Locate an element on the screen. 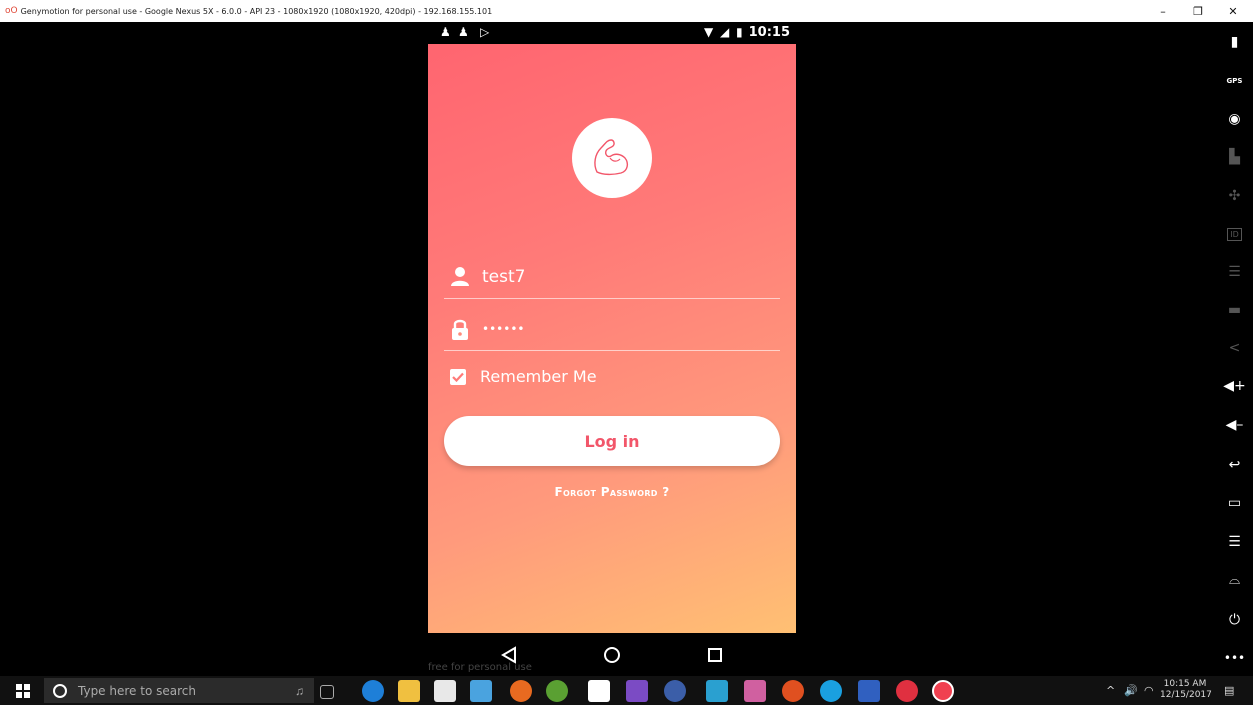  checkmark-icon is located at coordinates (458, 377).